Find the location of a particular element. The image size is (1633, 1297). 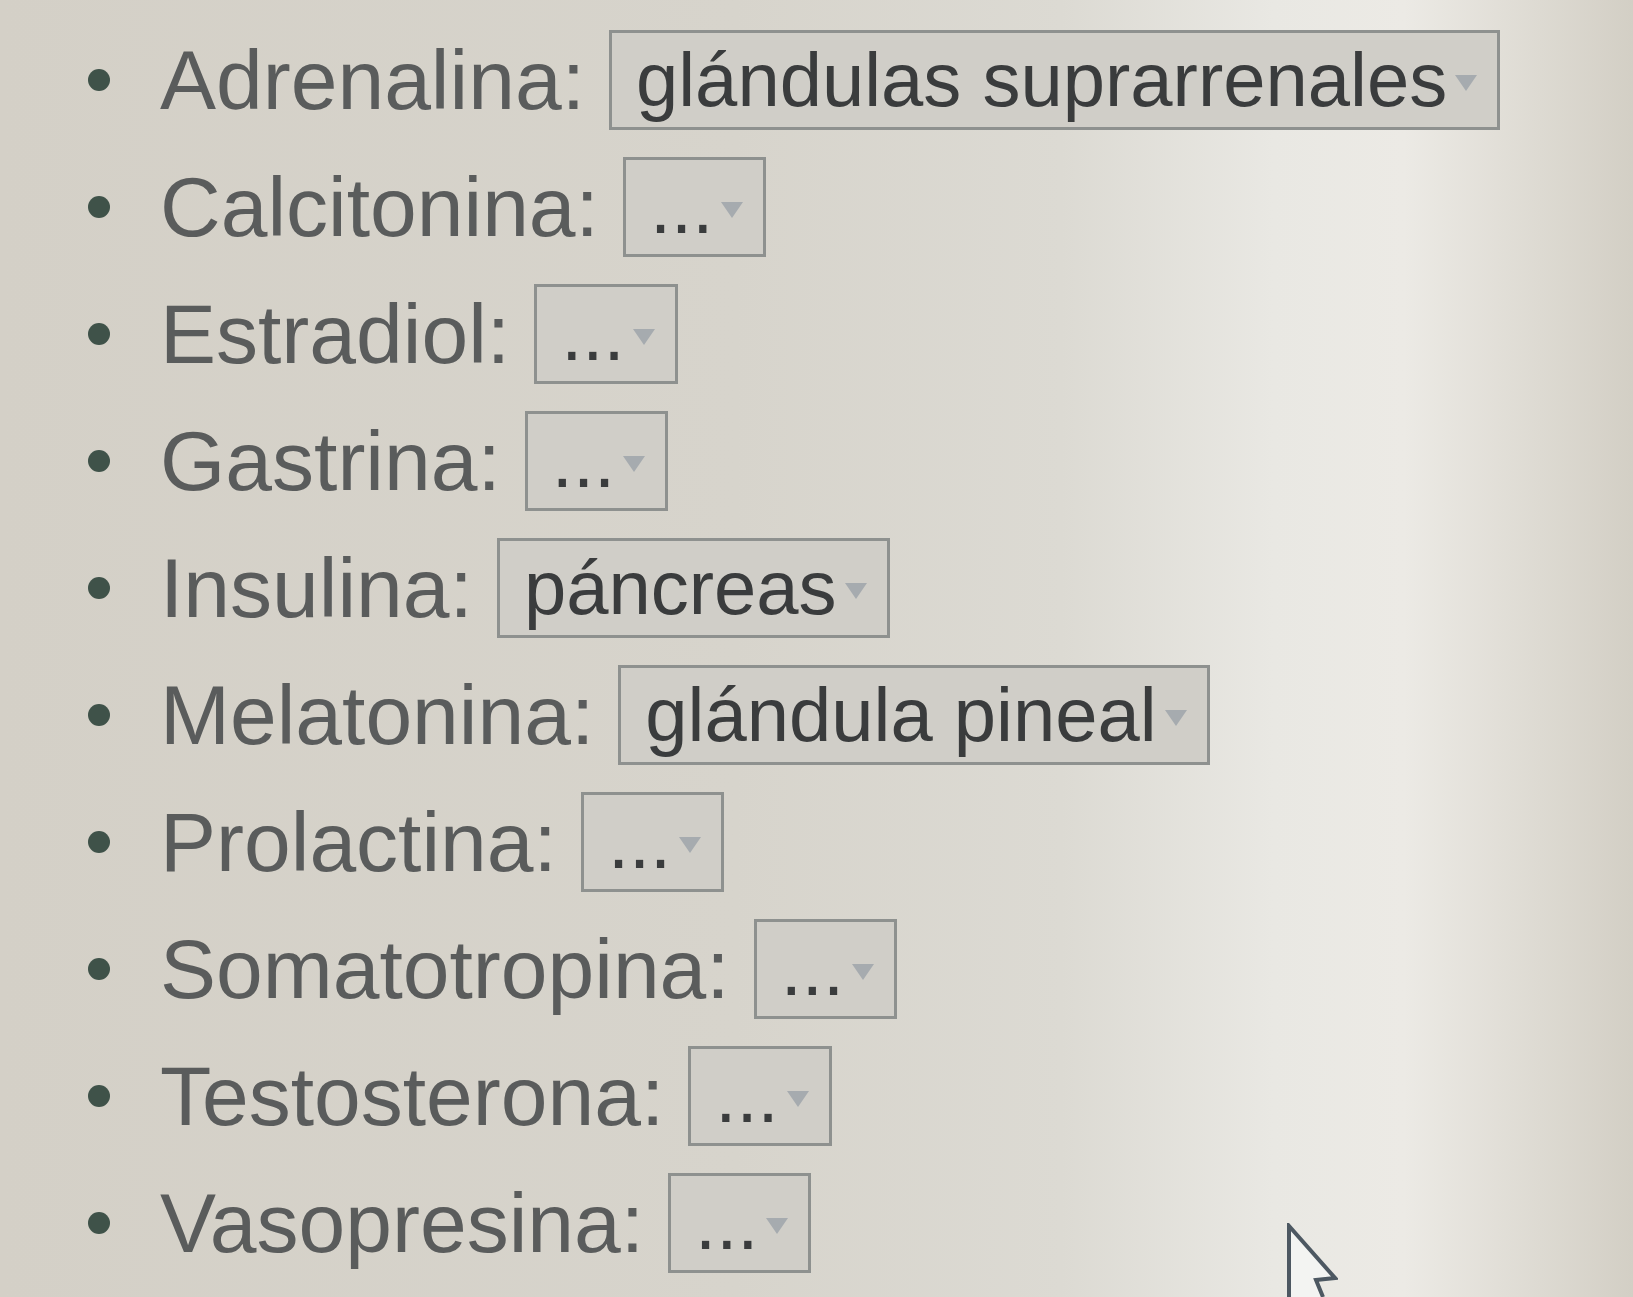

hormone-label: Prolactina: is located at coordinates (358, 842).